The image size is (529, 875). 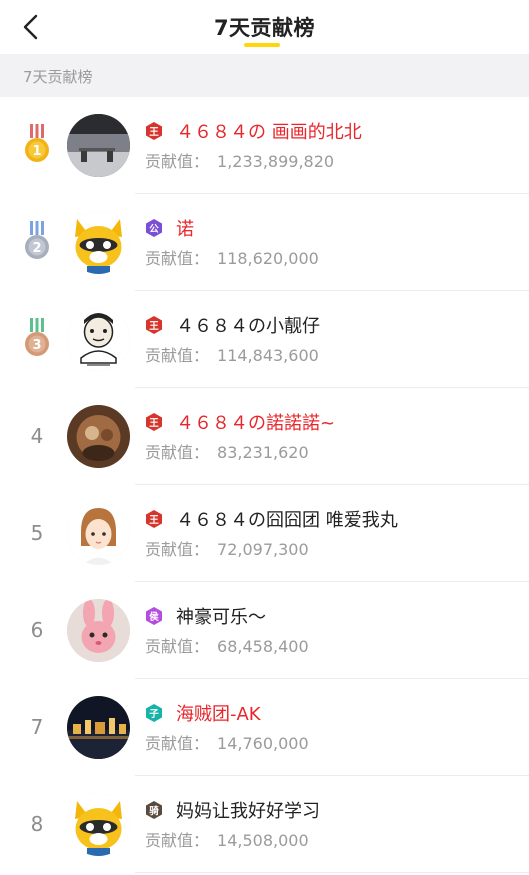 What do you see at coordinates (185, 228) in the screenshot?
I see `user-name: 诺` at bounding box center [185, 228].